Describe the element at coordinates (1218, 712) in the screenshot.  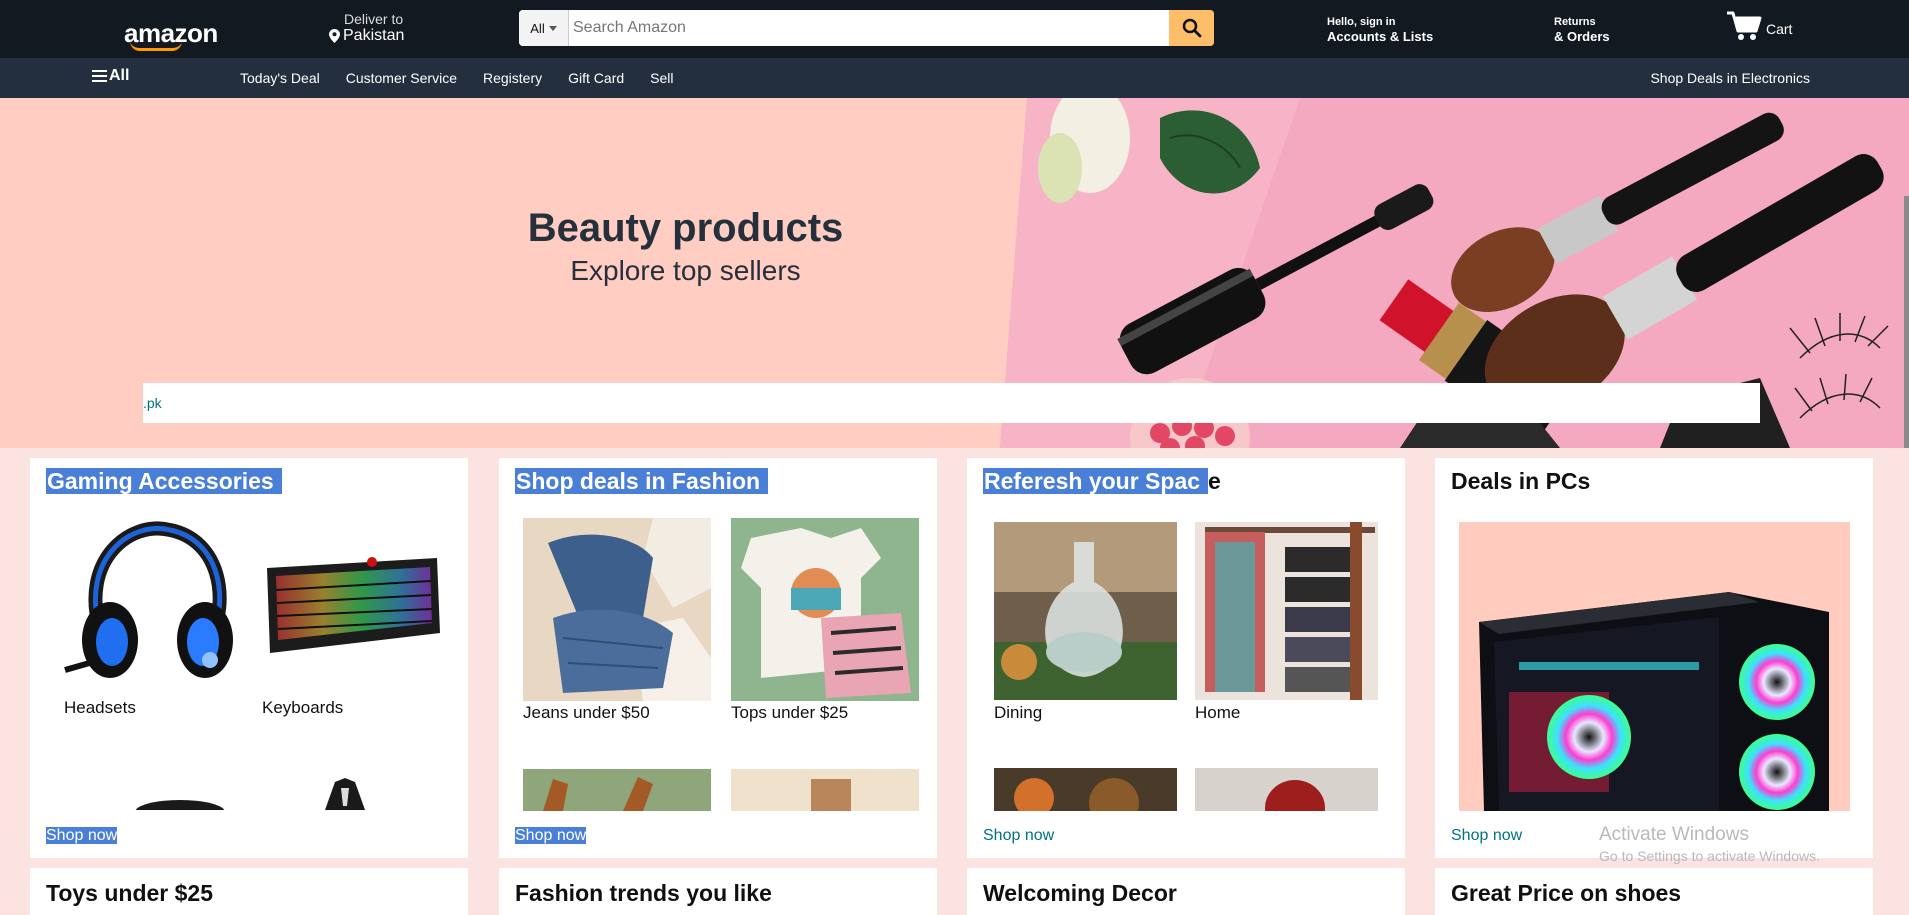
I see `tile-caption-home: Home` at that location.